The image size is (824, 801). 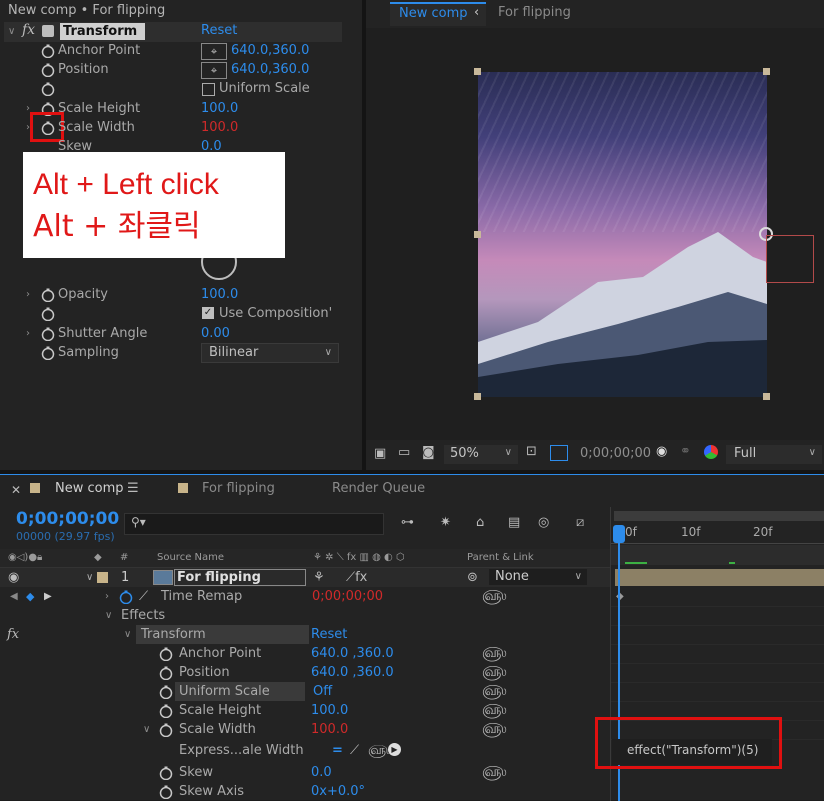 What do you see at coordinates (428, 452) in the screenshot?
I see `mask-icon: ◙` at bounding box center [428, 452].